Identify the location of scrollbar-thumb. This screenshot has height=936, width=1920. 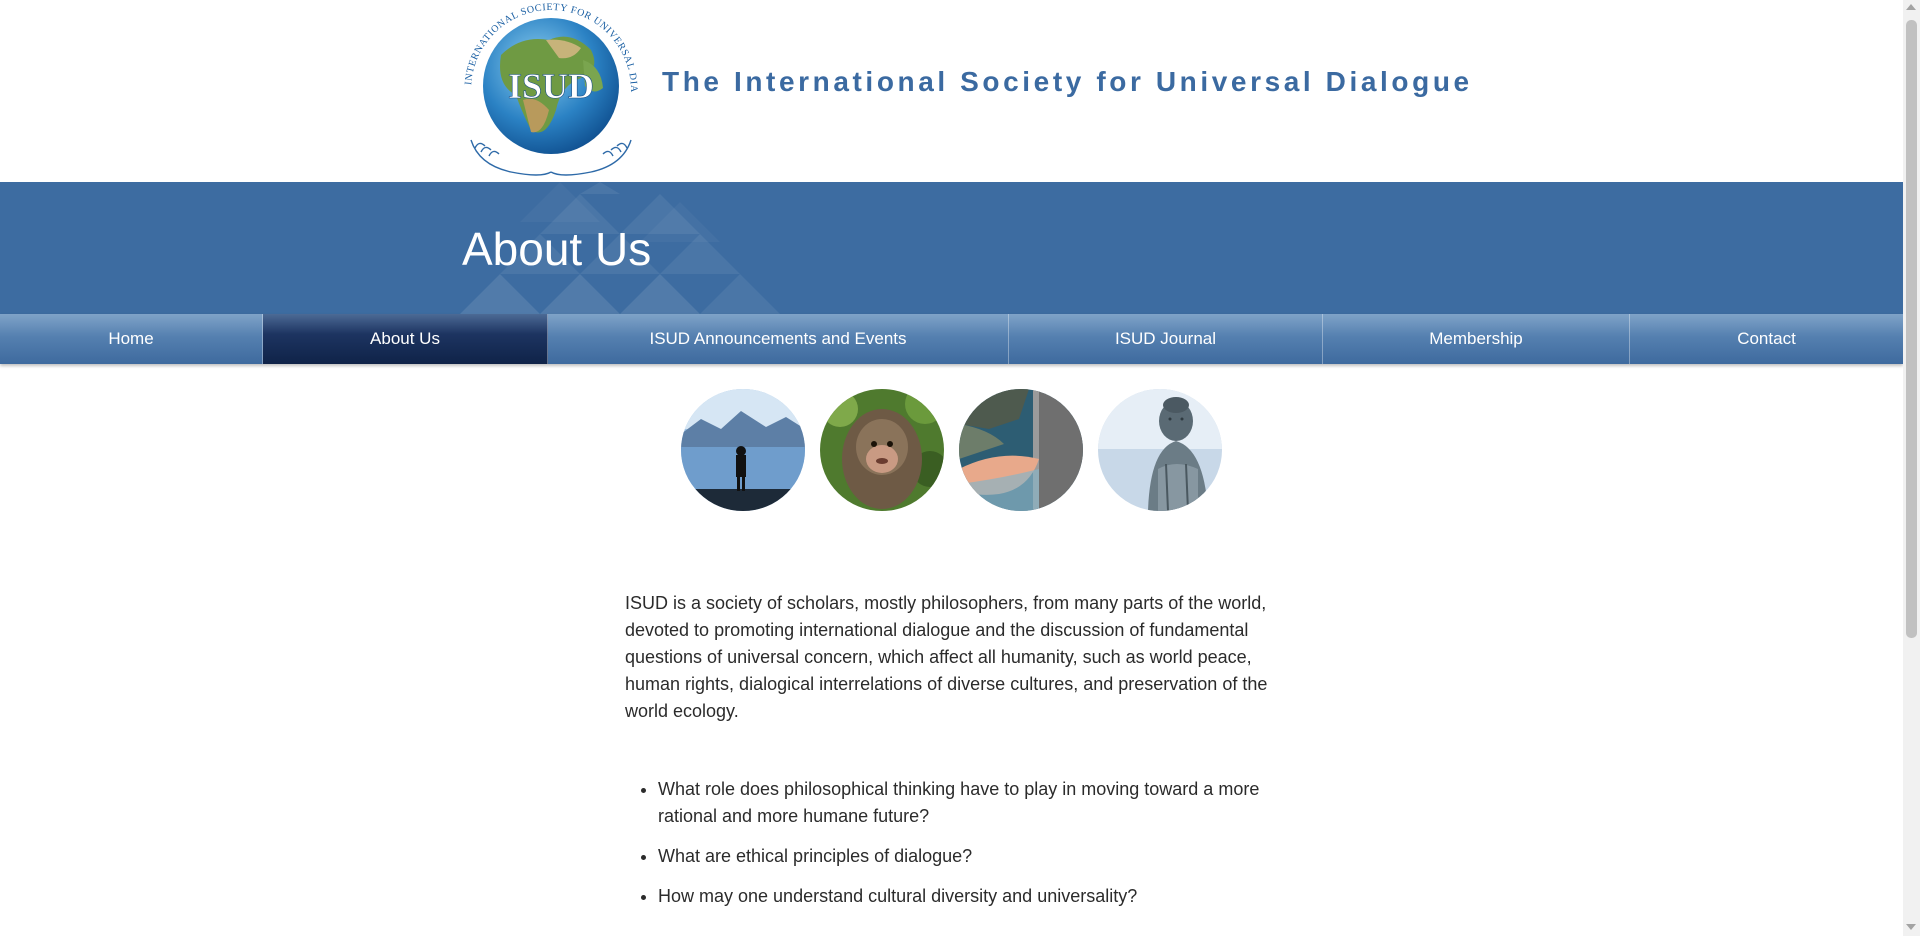
(1911, 329).